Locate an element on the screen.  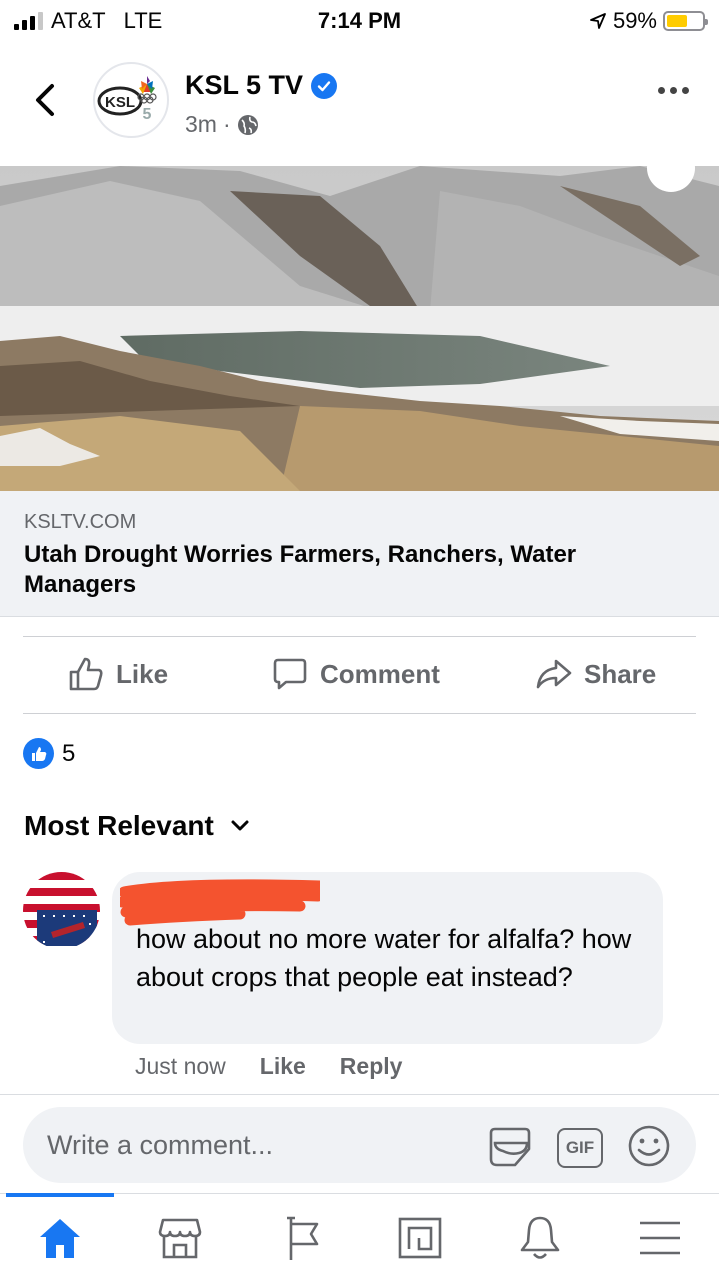
comment-button: Comment is located at coordinates (356, 674).